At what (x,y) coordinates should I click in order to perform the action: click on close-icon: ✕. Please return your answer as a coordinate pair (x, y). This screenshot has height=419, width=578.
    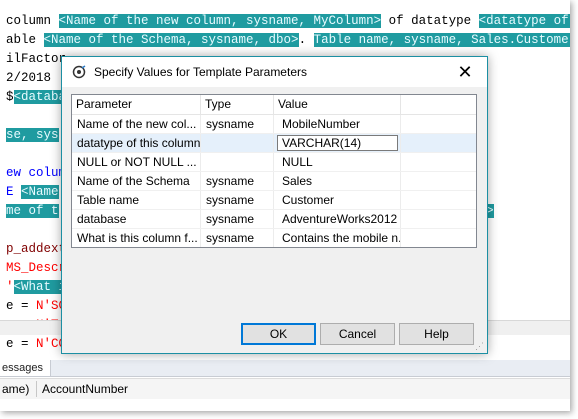
    Looking at the image, I should click on (465, 72).